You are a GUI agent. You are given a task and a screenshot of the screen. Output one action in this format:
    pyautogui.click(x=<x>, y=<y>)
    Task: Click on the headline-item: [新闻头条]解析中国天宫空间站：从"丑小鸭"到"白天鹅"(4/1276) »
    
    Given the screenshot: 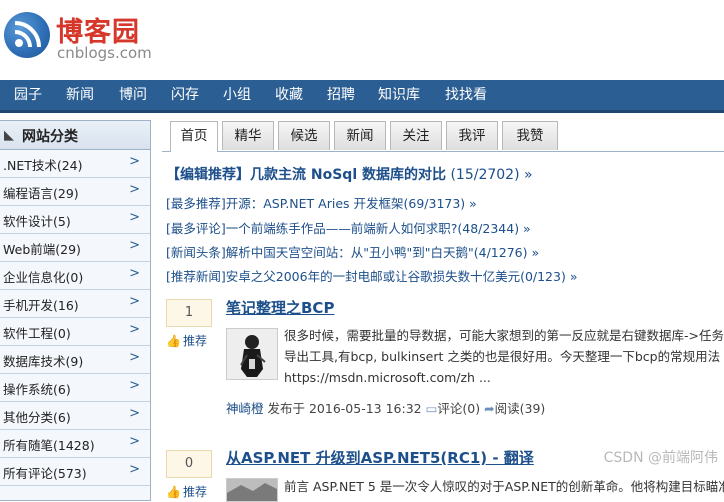 What is the action you would take?
    pyautogui.click(x=352, y=251)
    